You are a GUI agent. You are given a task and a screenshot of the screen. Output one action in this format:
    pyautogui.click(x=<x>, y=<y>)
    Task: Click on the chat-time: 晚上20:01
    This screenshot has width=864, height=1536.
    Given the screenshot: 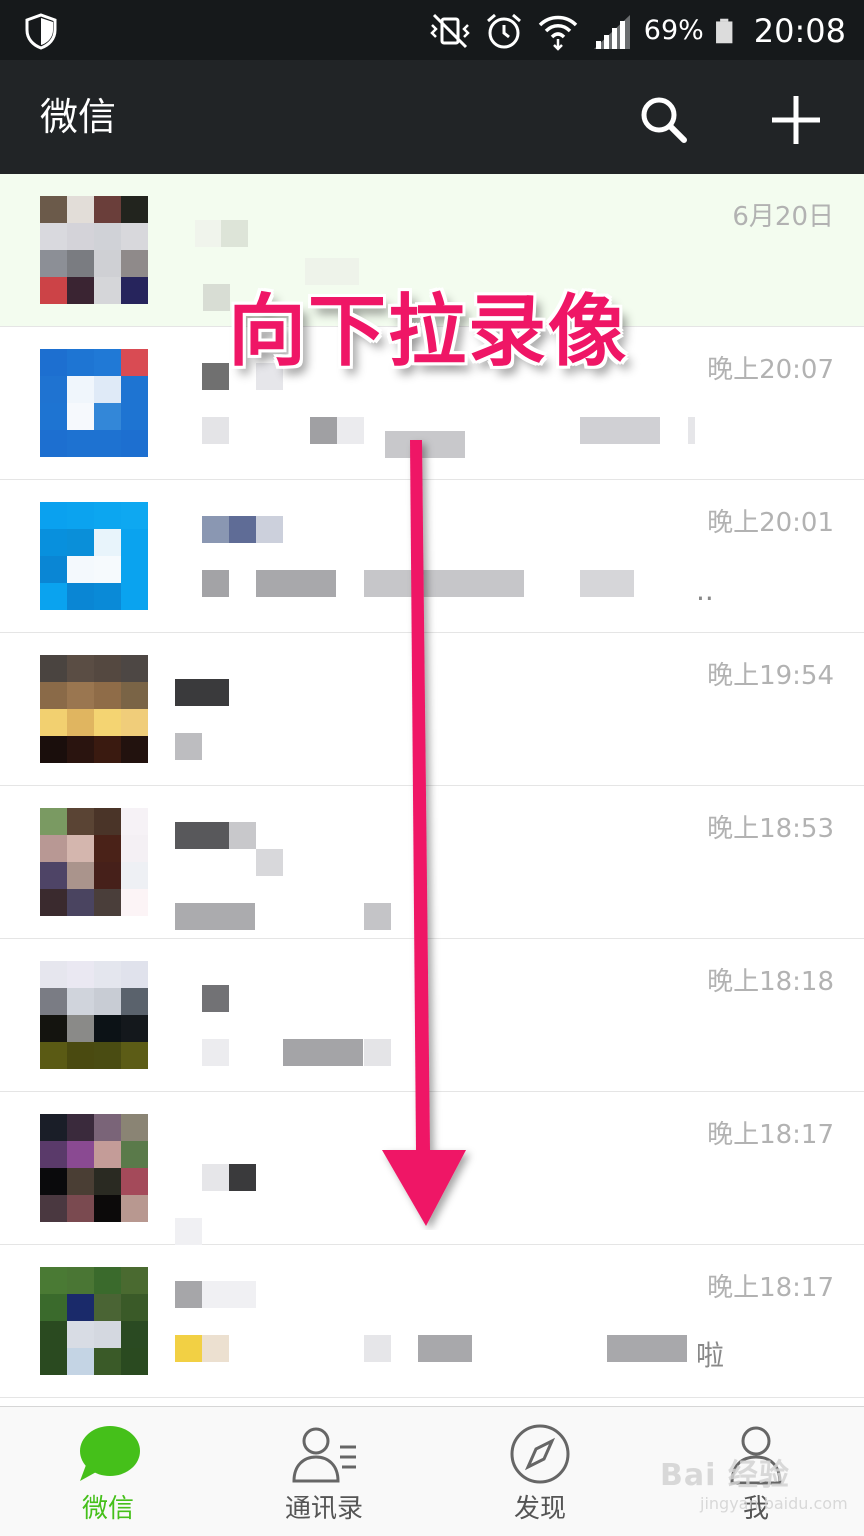 What is the action you would take?
    pyautogui.click(x=770, y=523)
    